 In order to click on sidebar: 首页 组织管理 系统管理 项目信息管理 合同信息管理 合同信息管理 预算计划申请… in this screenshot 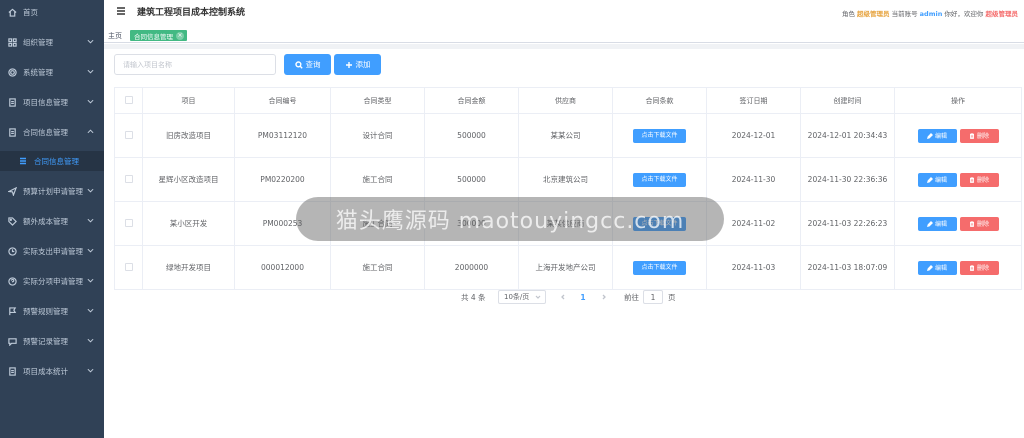, I will do `click(52, 219)`.